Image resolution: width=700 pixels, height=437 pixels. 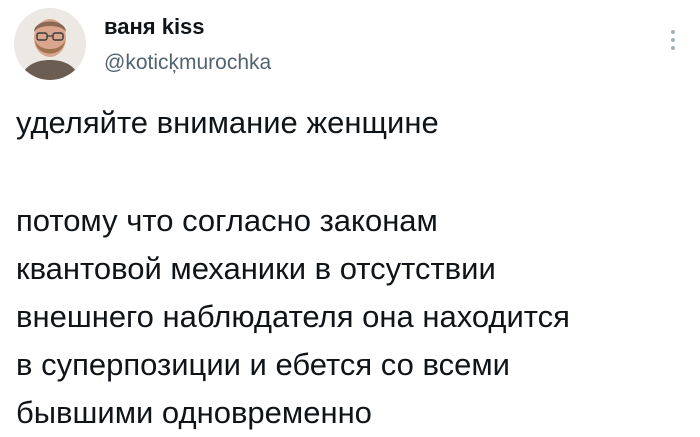 What do you see at coordinates (293, 316) in the screenshot?
I see `tweet-text-line: внешнего наблюдателя она находится` at bounding box center [293, 316].